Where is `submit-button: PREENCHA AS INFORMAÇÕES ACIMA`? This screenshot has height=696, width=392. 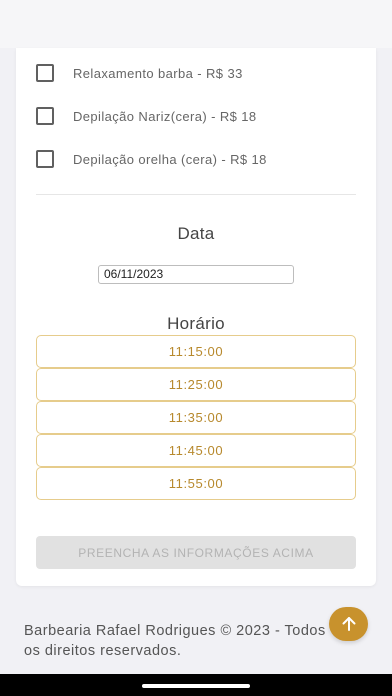
submit-button: PREENCHA AS INFORMAÇÕES ACIMA is located at coordinates (196, 552).